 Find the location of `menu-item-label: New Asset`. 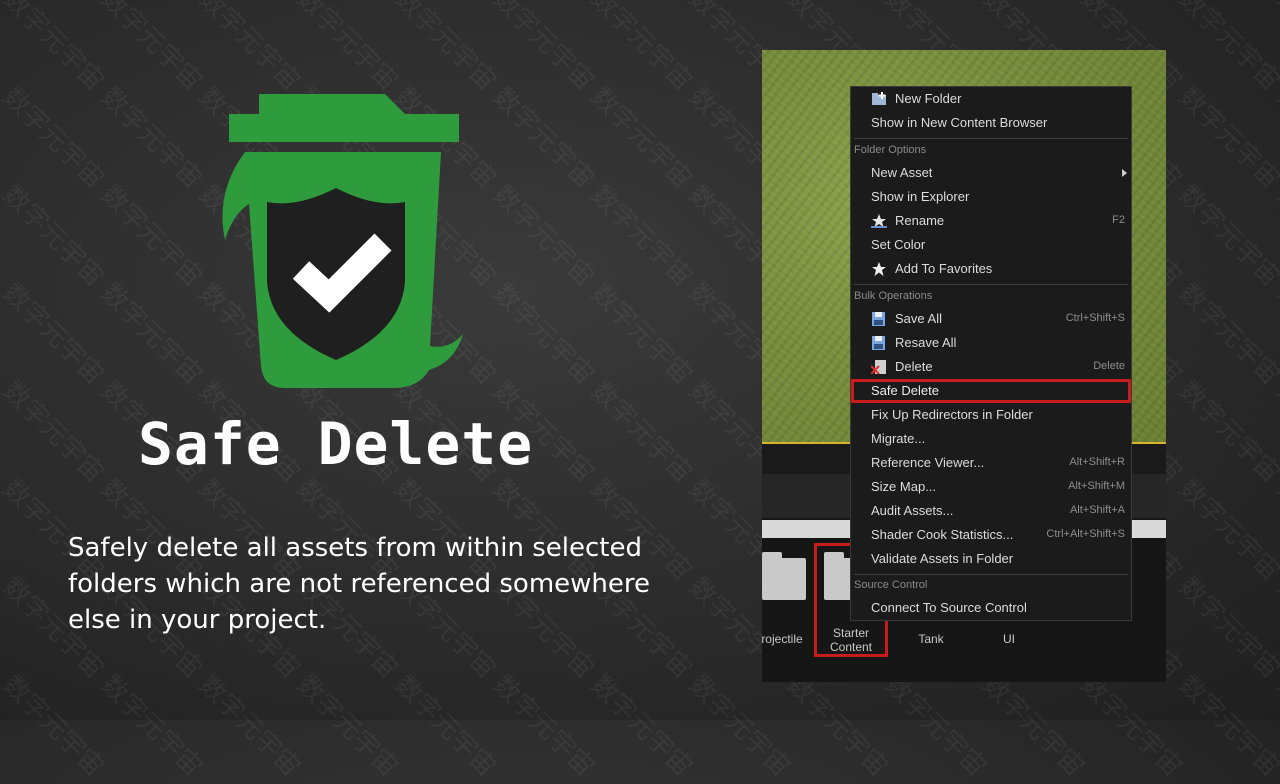

menu-item-label: New Asset is located at coordinates (902, 172).